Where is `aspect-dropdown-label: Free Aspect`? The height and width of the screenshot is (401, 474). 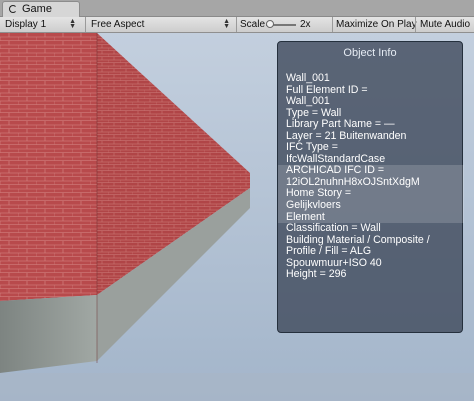 aspect-dropdown-label: Free Aspect is located at coordinates (118, 24).